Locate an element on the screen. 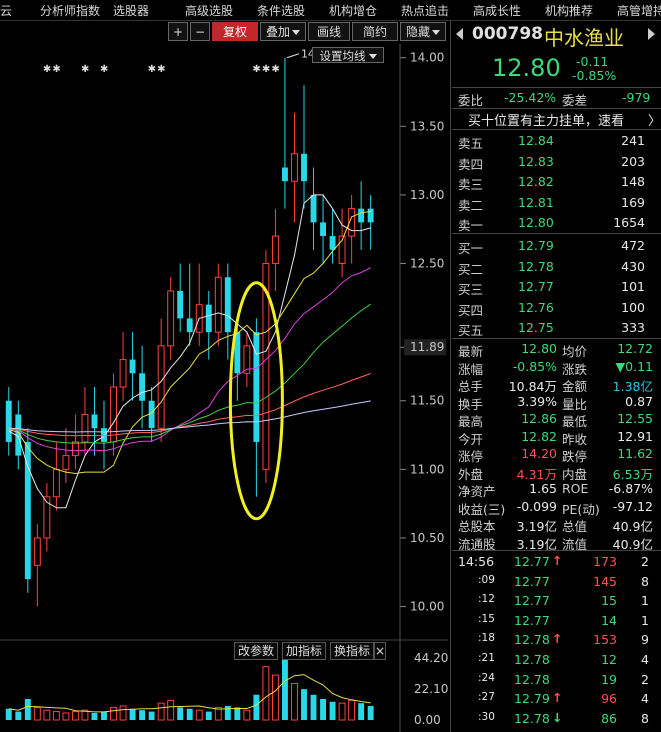 This screenshot has height=732, width=661. switch-indicator-button: 换指标 is located at coordinates (352, 651).